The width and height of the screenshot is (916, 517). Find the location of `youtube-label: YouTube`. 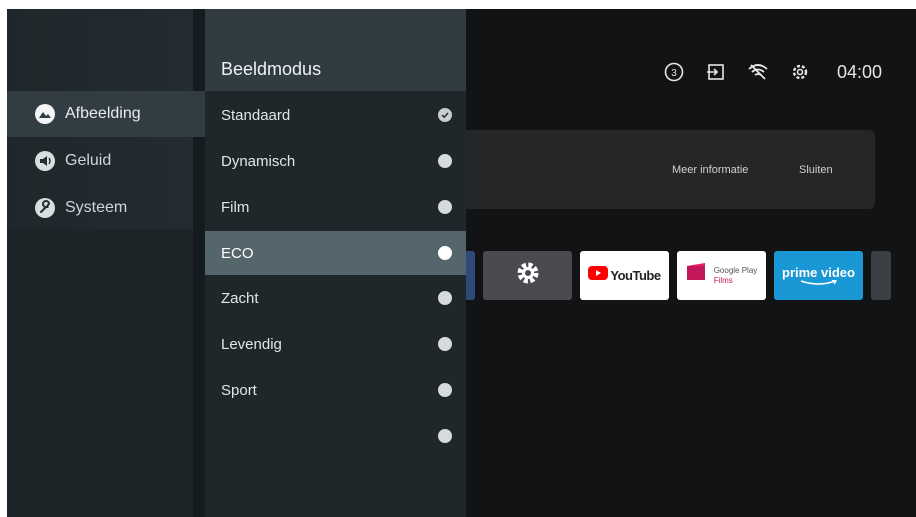

youtube-label: YouTube is located at coordinates (635, 275).